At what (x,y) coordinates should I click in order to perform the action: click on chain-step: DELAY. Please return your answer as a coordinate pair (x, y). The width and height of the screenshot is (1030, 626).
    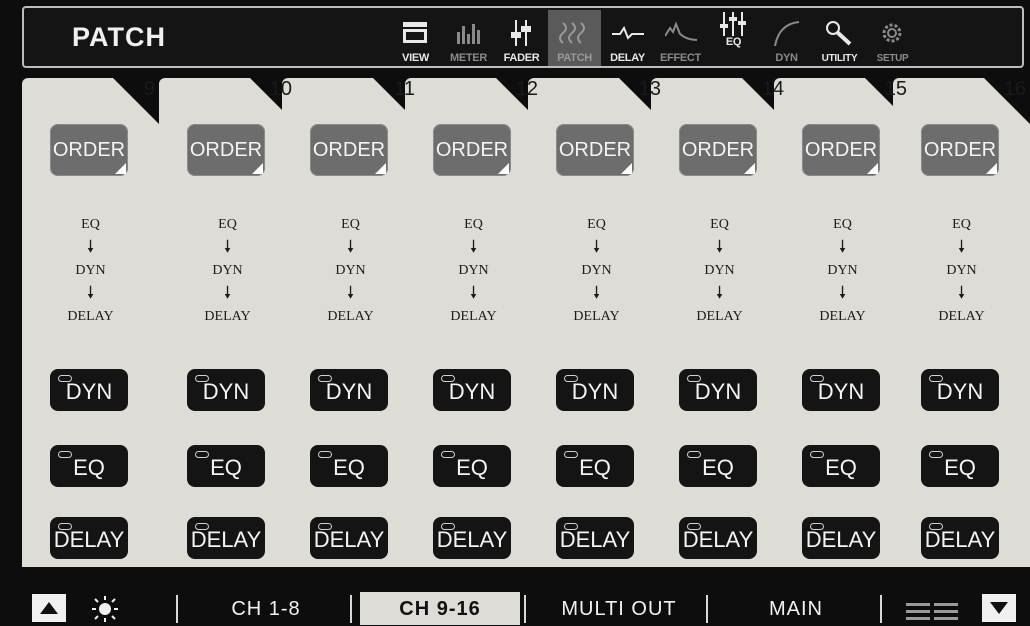
    Looking at the image, I should click on (227, 316).